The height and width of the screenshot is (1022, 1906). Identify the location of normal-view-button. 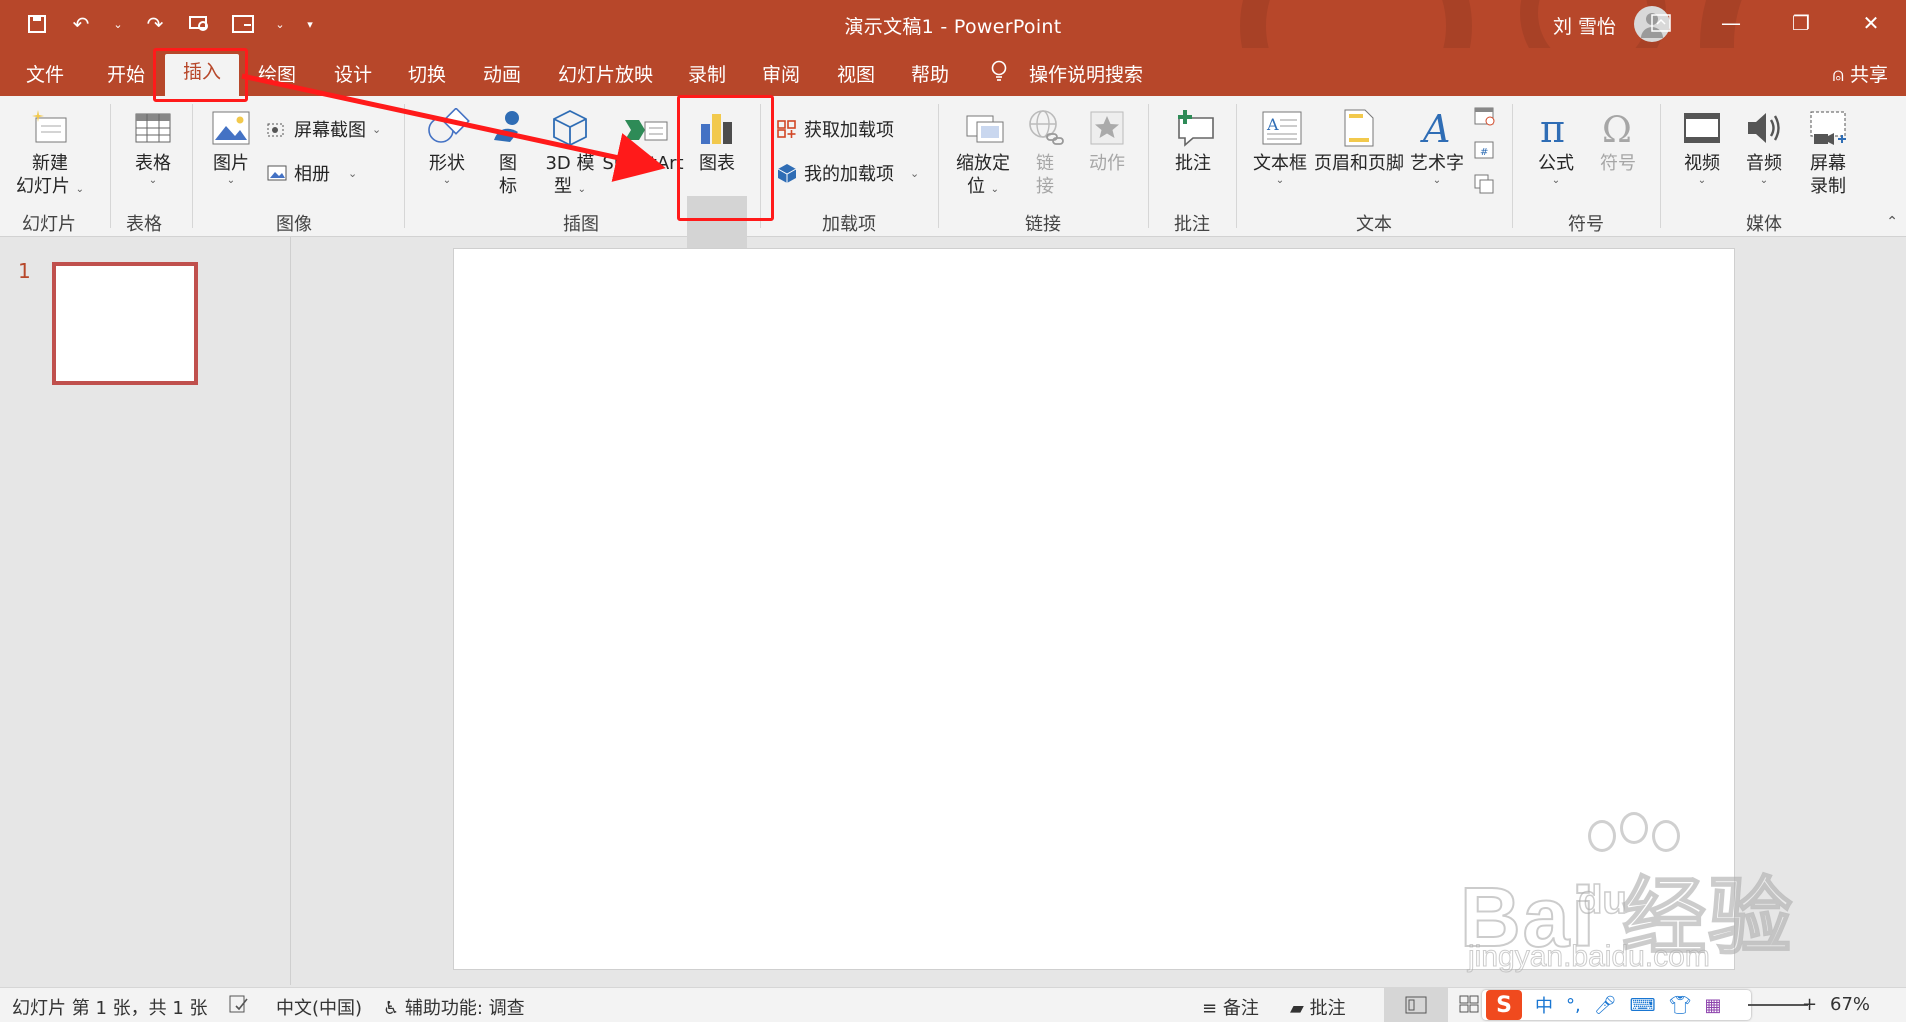
(1416, 1005).